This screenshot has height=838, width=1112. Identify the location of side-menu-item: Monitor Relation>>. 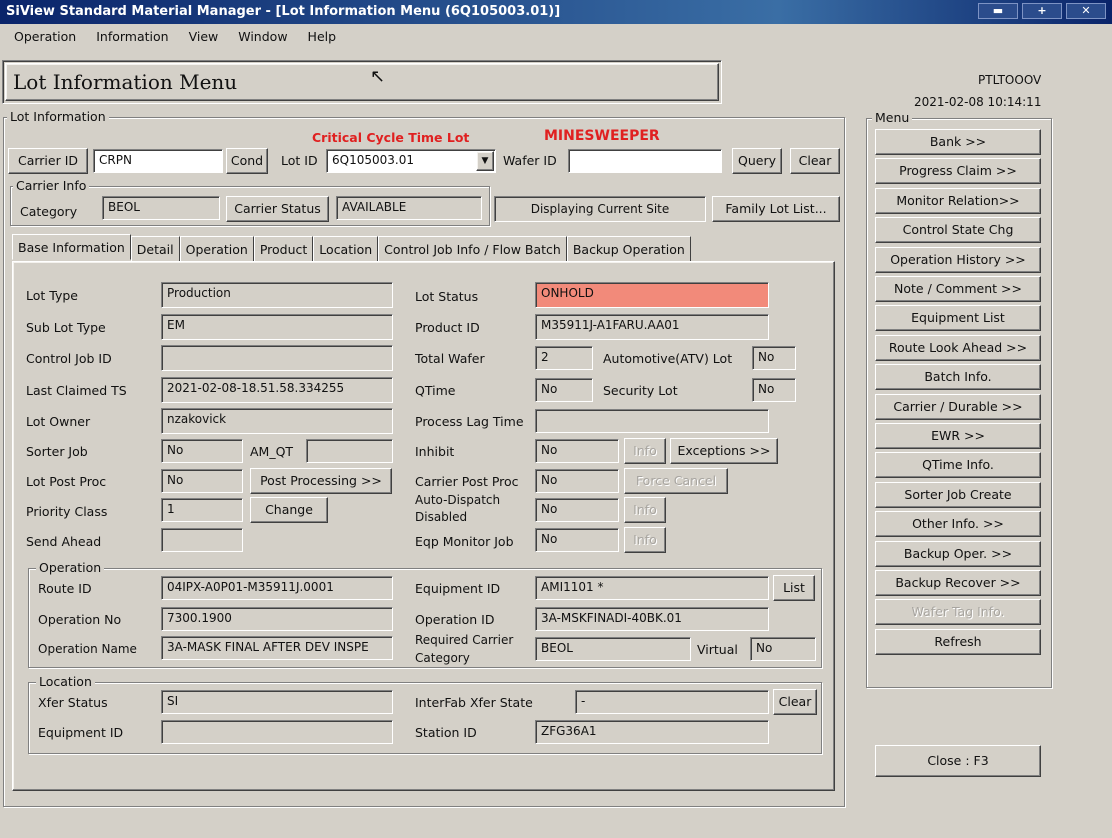
(958, 201).